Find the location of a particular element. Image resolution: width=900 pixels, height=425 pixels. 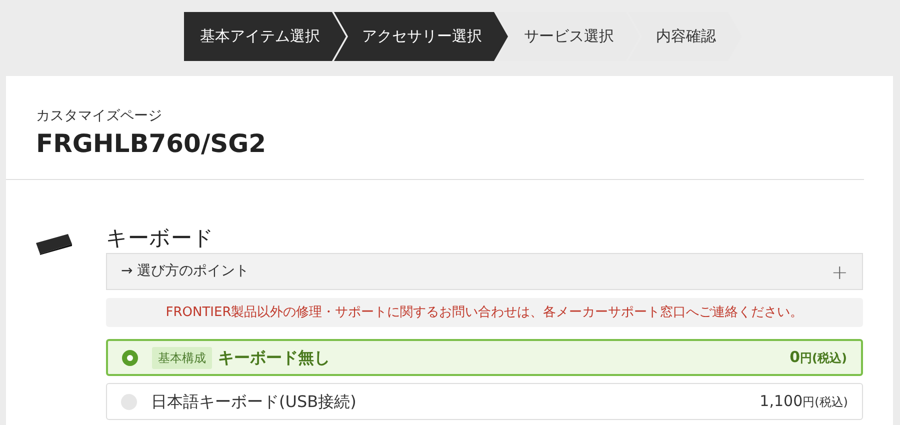

section-heading: キーボード is located at coordinates (160, 238).